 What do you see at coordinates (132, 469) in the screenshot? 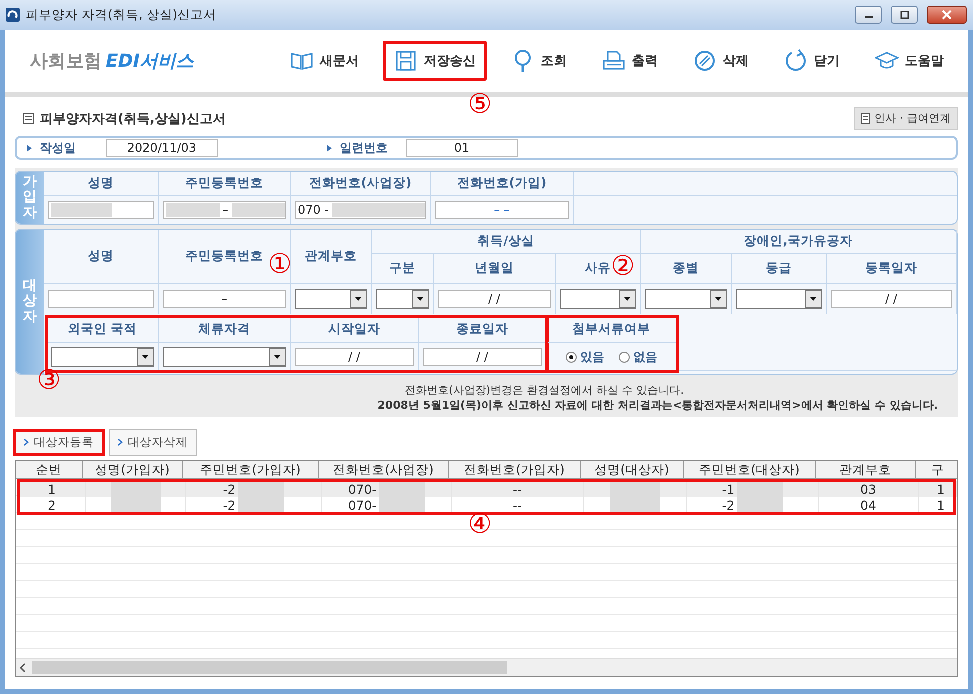
I see `column-header: 성명(가입자)` at bounding box center [132, 469].